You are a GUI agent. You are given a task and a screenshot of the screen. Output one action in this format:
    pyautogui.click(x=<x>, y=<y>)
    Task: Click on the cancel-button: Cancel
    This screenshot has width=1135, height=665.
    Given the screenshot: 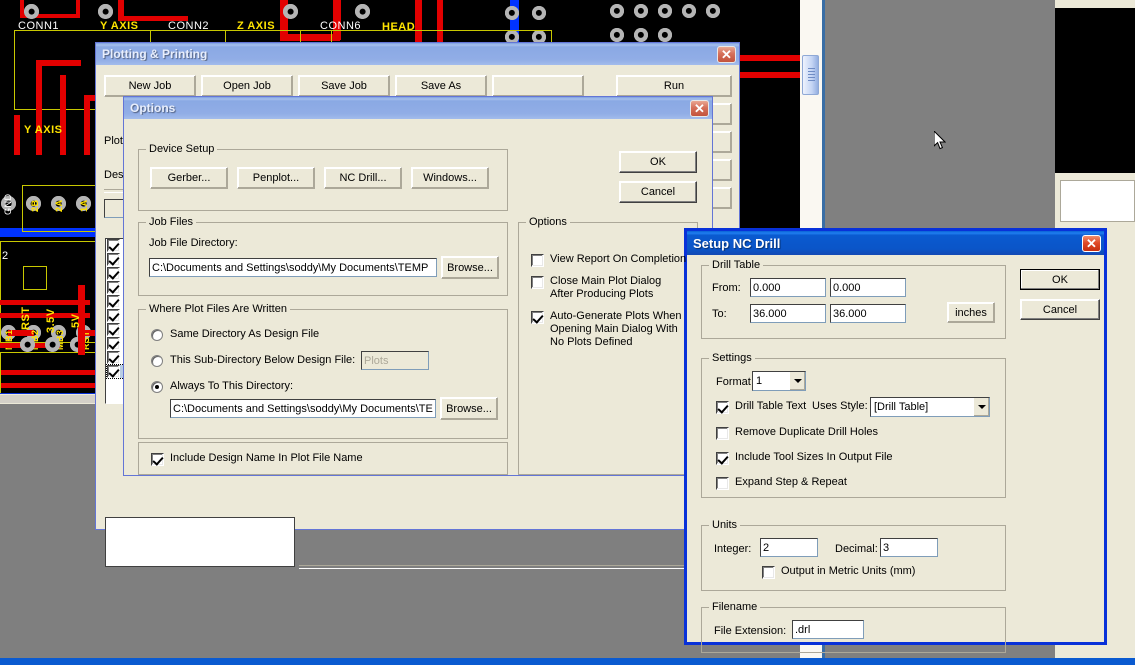 What is the action you would take?
    pyautogui.click(x=658, y=192)
    